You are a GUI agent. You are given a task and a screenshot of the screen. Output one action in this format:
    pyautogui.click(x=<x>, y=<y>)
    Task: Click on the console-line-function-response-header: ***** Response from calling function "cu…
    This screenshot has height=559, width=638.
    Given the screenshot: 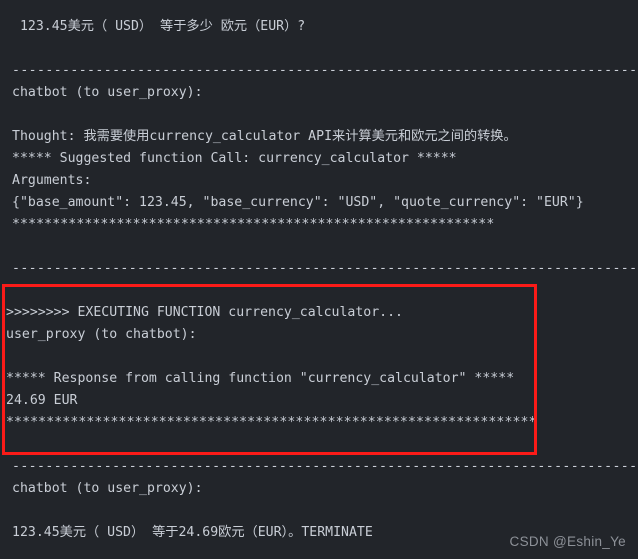 What is the action you would take?
    pyautogui.click(x=260, y=378)
    